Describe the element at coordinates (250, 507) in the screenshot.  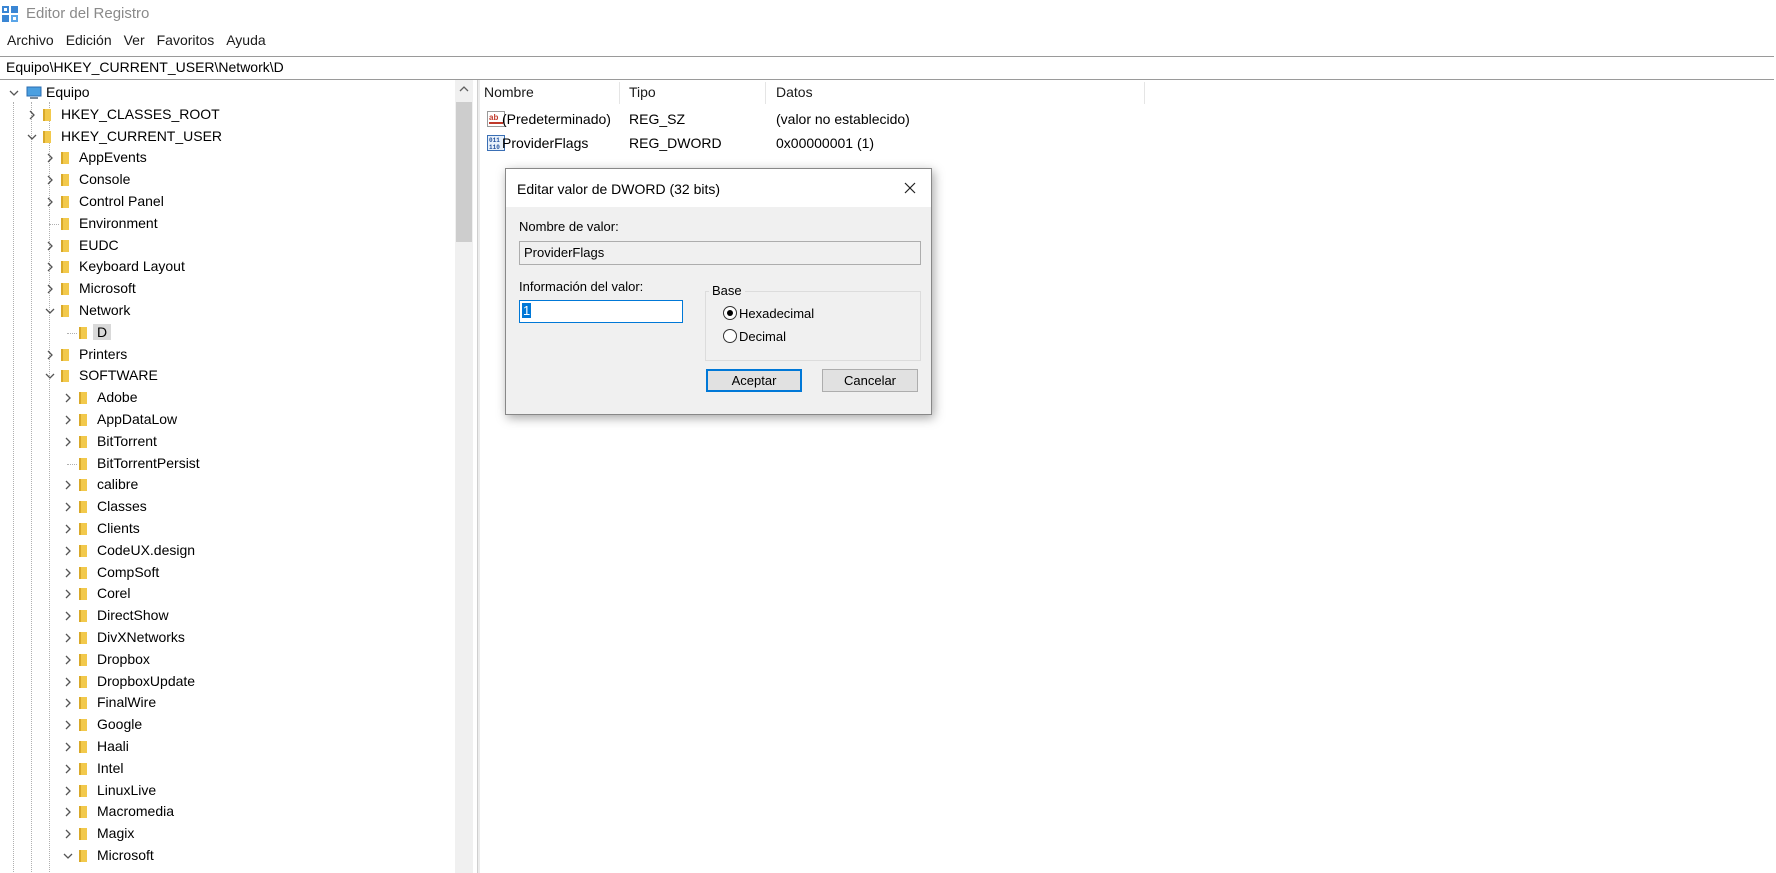
I see `tree-item-classes: Classes` at that location.